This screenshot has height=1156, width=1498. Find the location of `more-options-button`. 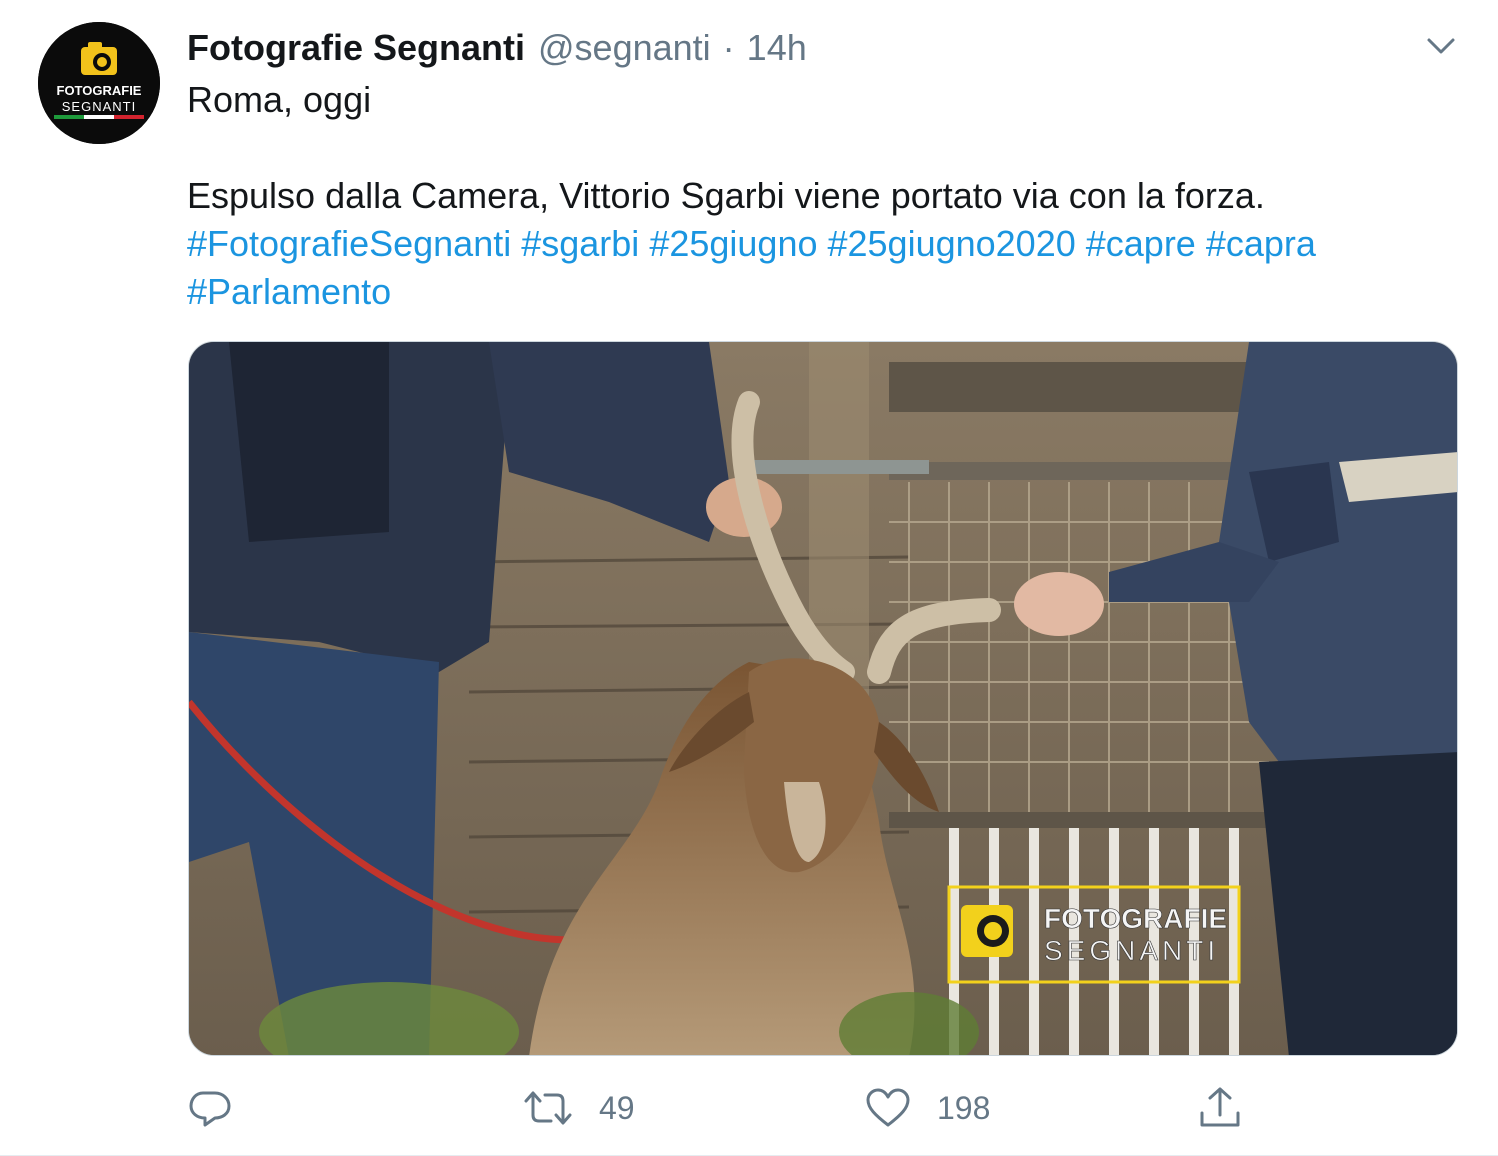

more-options-button is located at coordinates (1441, 47).